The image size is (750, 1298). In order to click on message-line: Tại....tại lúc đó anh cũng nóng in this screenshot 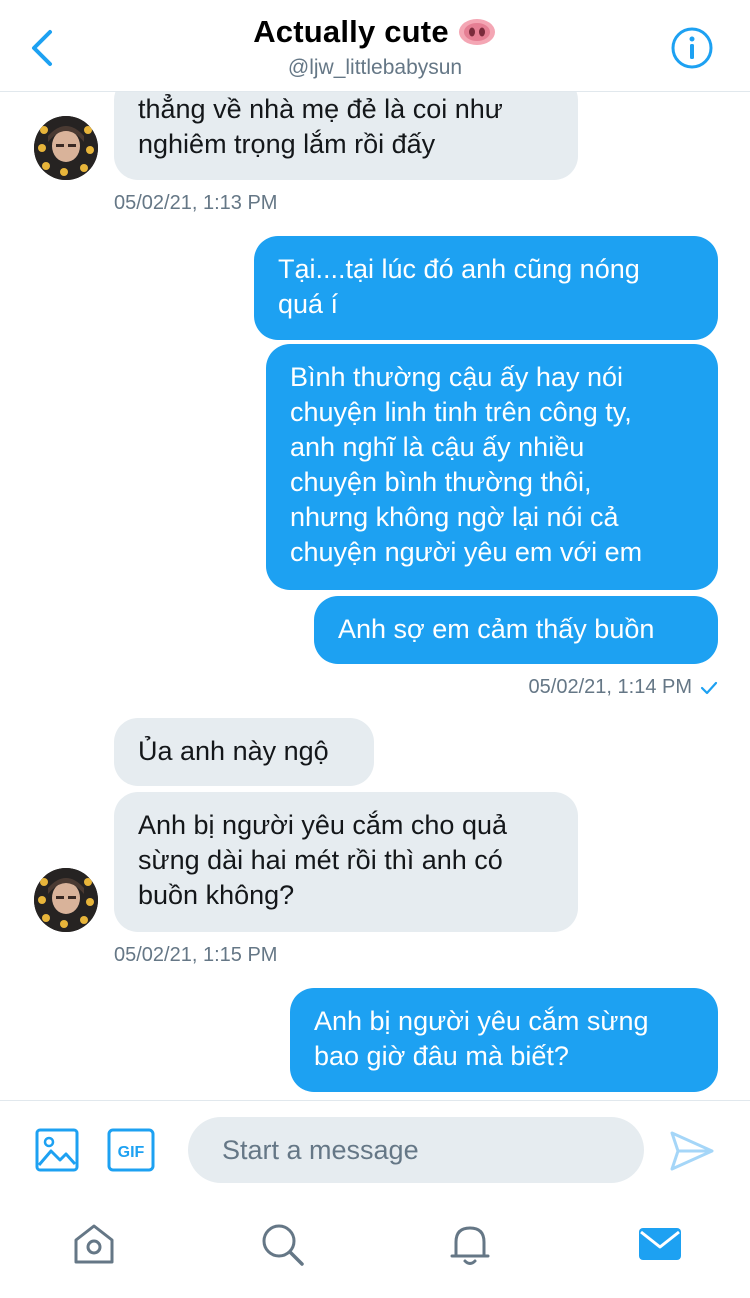, I will do `click(459, 269)`.